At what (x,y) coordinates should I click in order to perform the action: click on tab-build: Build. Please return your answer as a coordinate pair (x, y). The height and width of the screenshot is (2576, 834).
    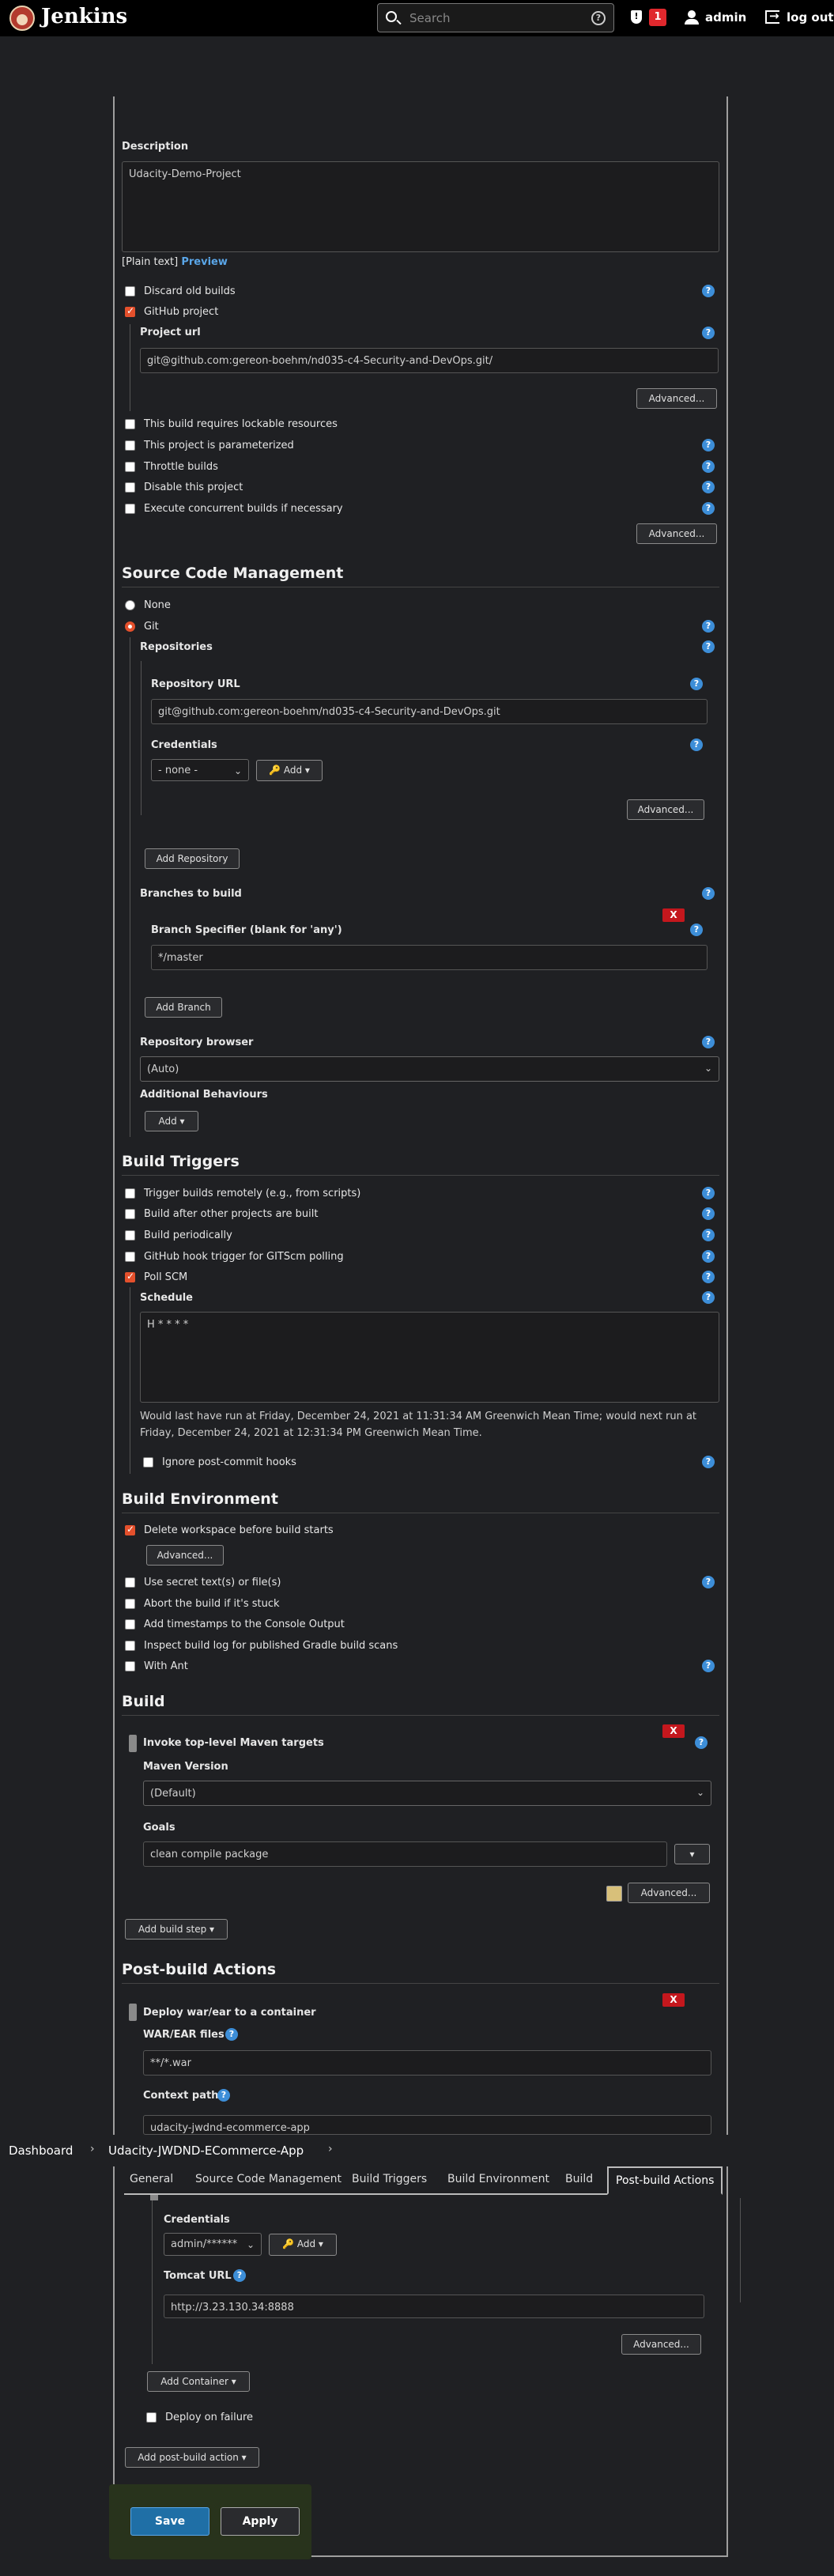
    Looking at the image, I should click on (579, 2179).